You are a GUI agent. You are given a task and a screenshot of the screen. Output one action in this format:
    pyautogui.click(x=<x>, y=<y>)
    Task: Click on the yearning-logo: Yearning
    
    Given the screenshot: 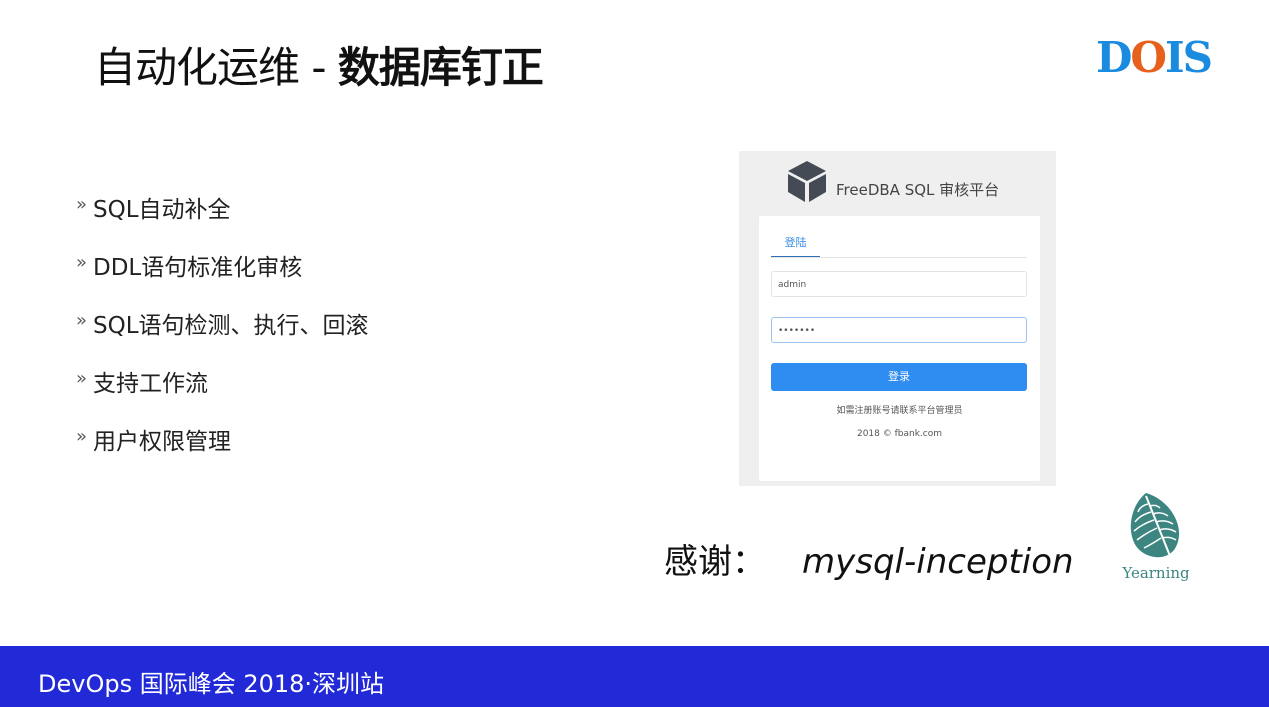 What is the action you would take?
    pyautogui.click(x=1156, y=536)
    